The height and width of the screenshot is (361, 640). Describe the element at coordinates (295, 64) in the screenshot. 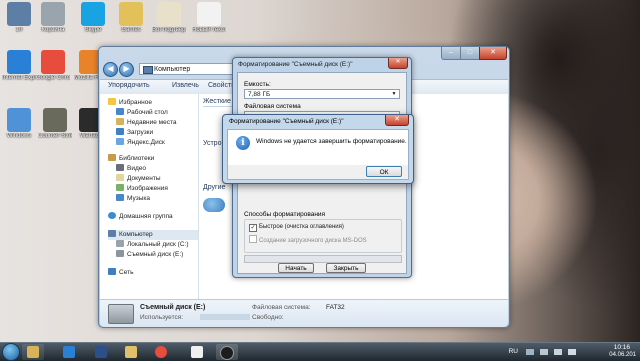

I see `format-dialog-title: Форматирование "Съемный диск (E:)"` at that location.